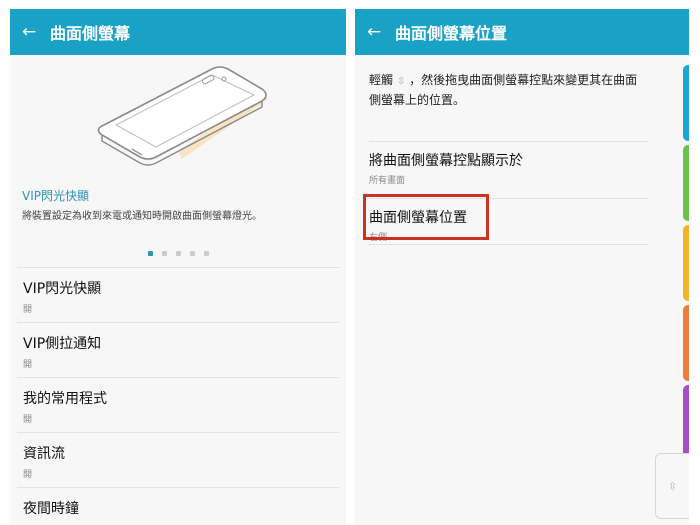 The height and width of the screenshot is (525, 700). I want to click on instruction-text-end: ，然後拖曳曲面側螢幕控點來變更其在曲面側螢幕上的位置。, so click(503, 90).